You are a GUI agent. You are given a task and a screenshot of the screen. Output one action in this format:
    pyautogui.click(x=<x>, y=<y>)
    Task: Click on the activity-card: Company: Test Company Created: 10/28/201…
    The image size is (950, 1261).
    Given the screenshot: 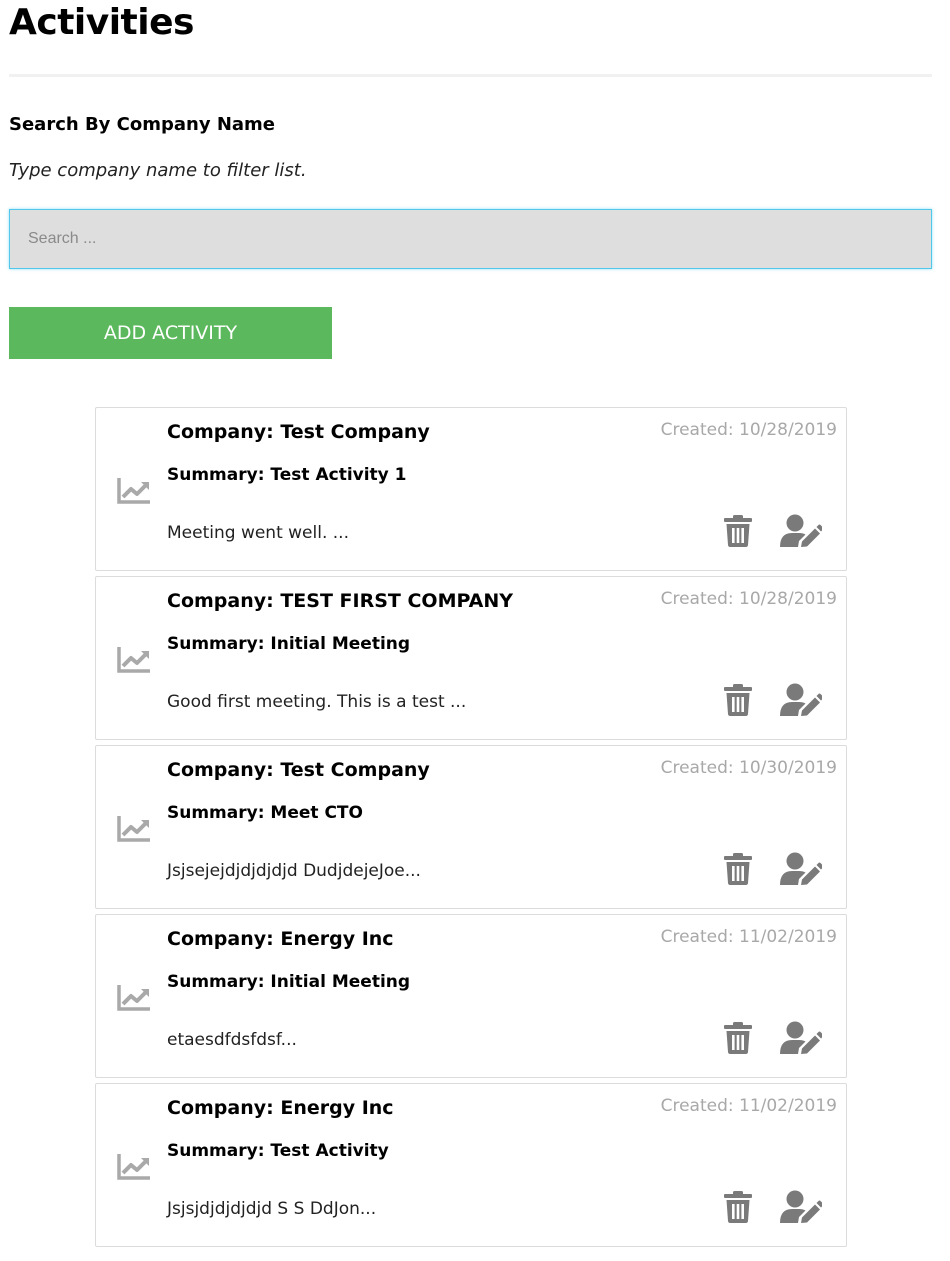 What is the action you would take?
    pyautogui.click(x=471, y=489)
    